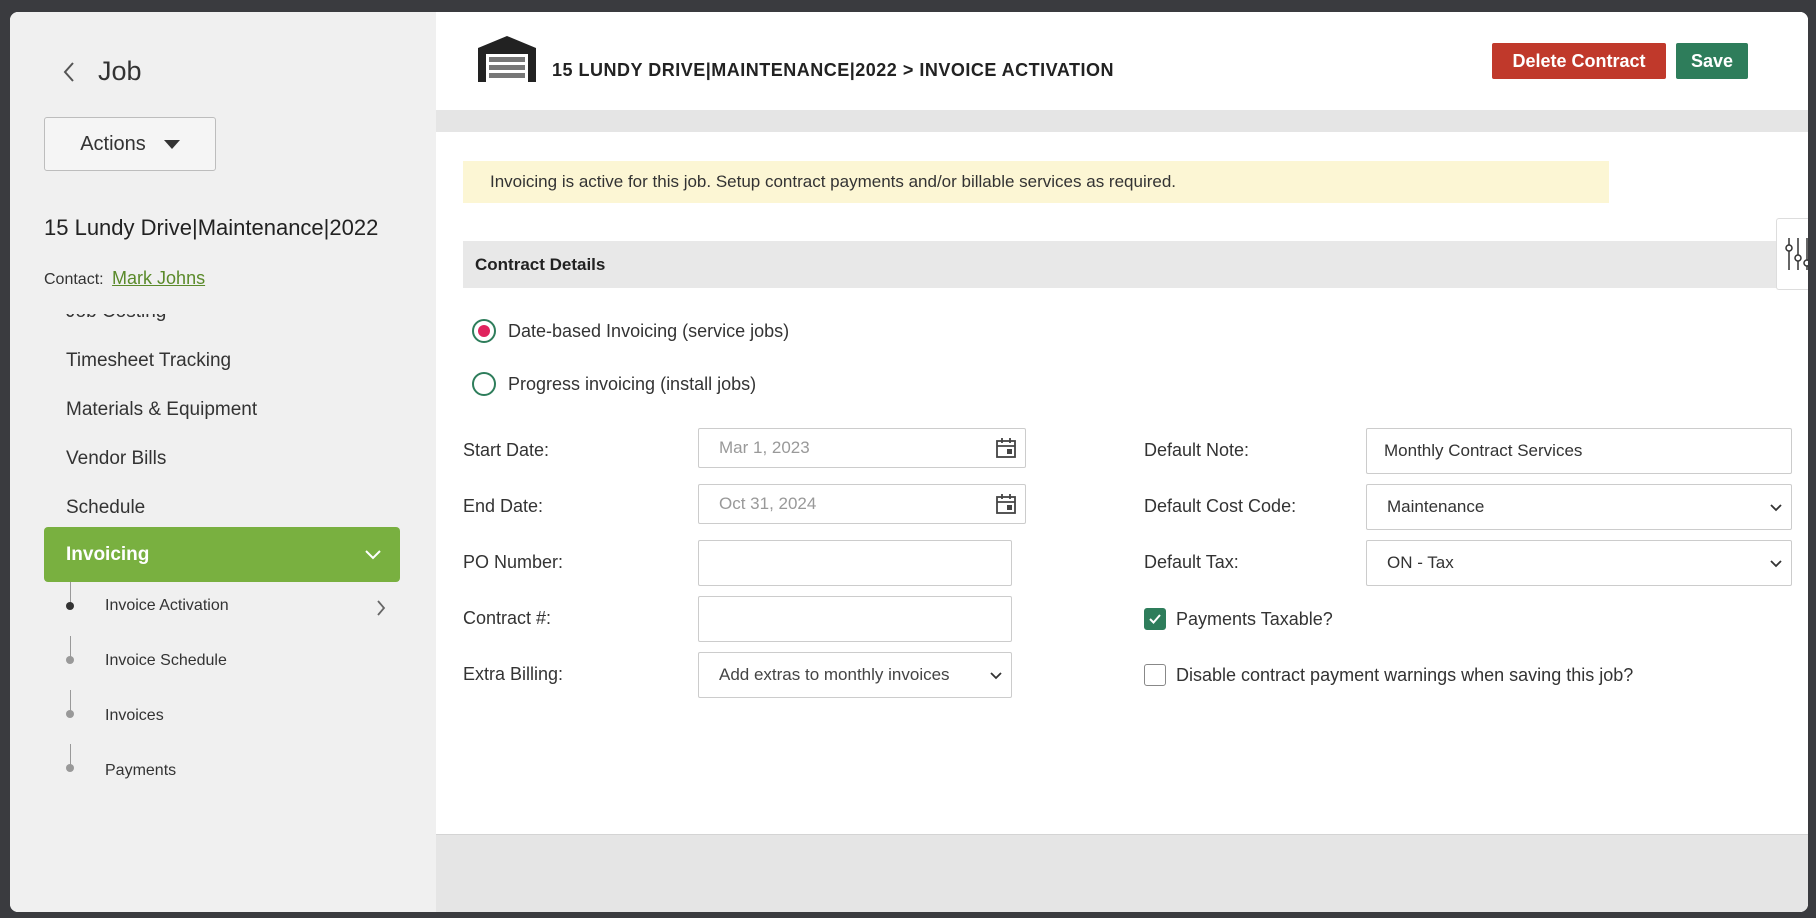 The width and height of the screenshot is (1816, 918). I want to click on subnav-dot-active, so click(70, 606).